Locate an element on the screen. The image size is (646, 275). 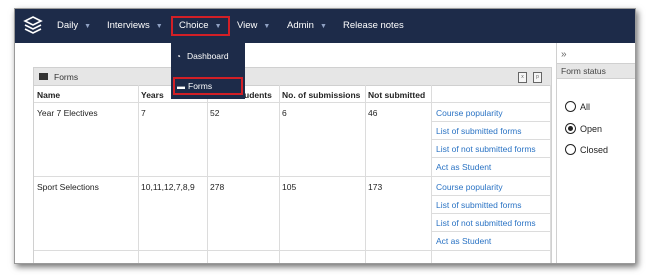
app-logo-icon is located at coordinates (33, 26).